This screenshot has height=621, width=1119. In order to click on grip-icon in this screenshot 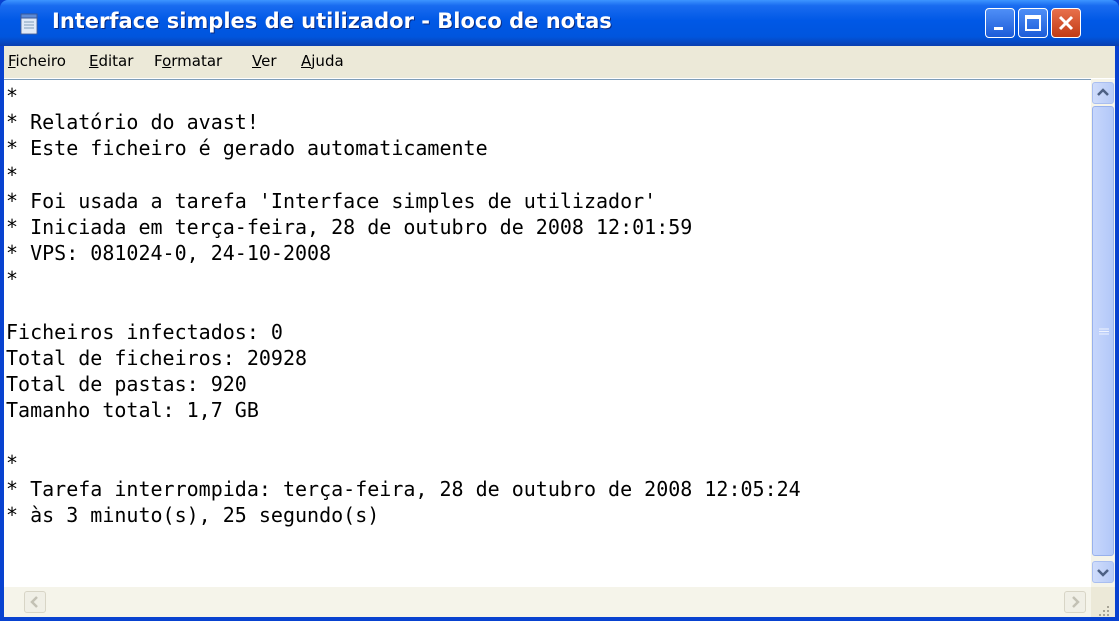, I will do `click(1104, 331)`.